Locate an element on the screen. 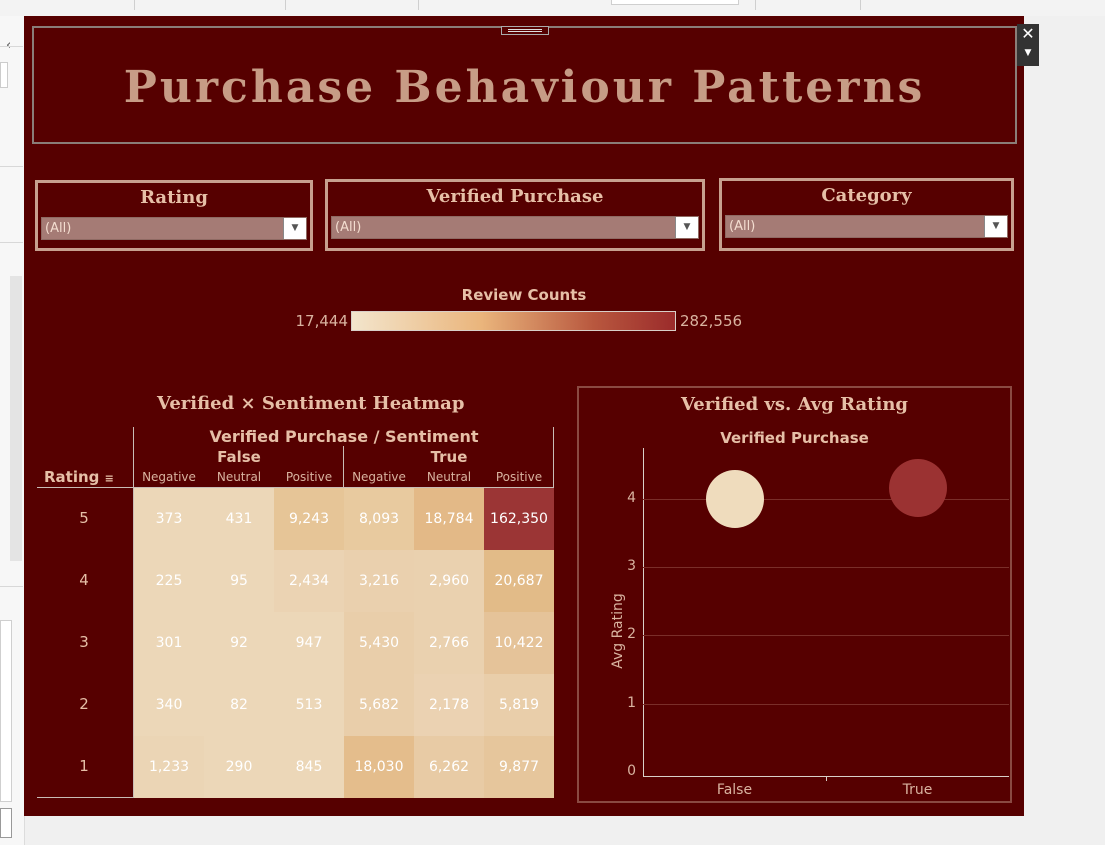 The height and width of the screenshot is (845, 1105). heatmap-cell: 1,233 is located at coordinates (169, 767).